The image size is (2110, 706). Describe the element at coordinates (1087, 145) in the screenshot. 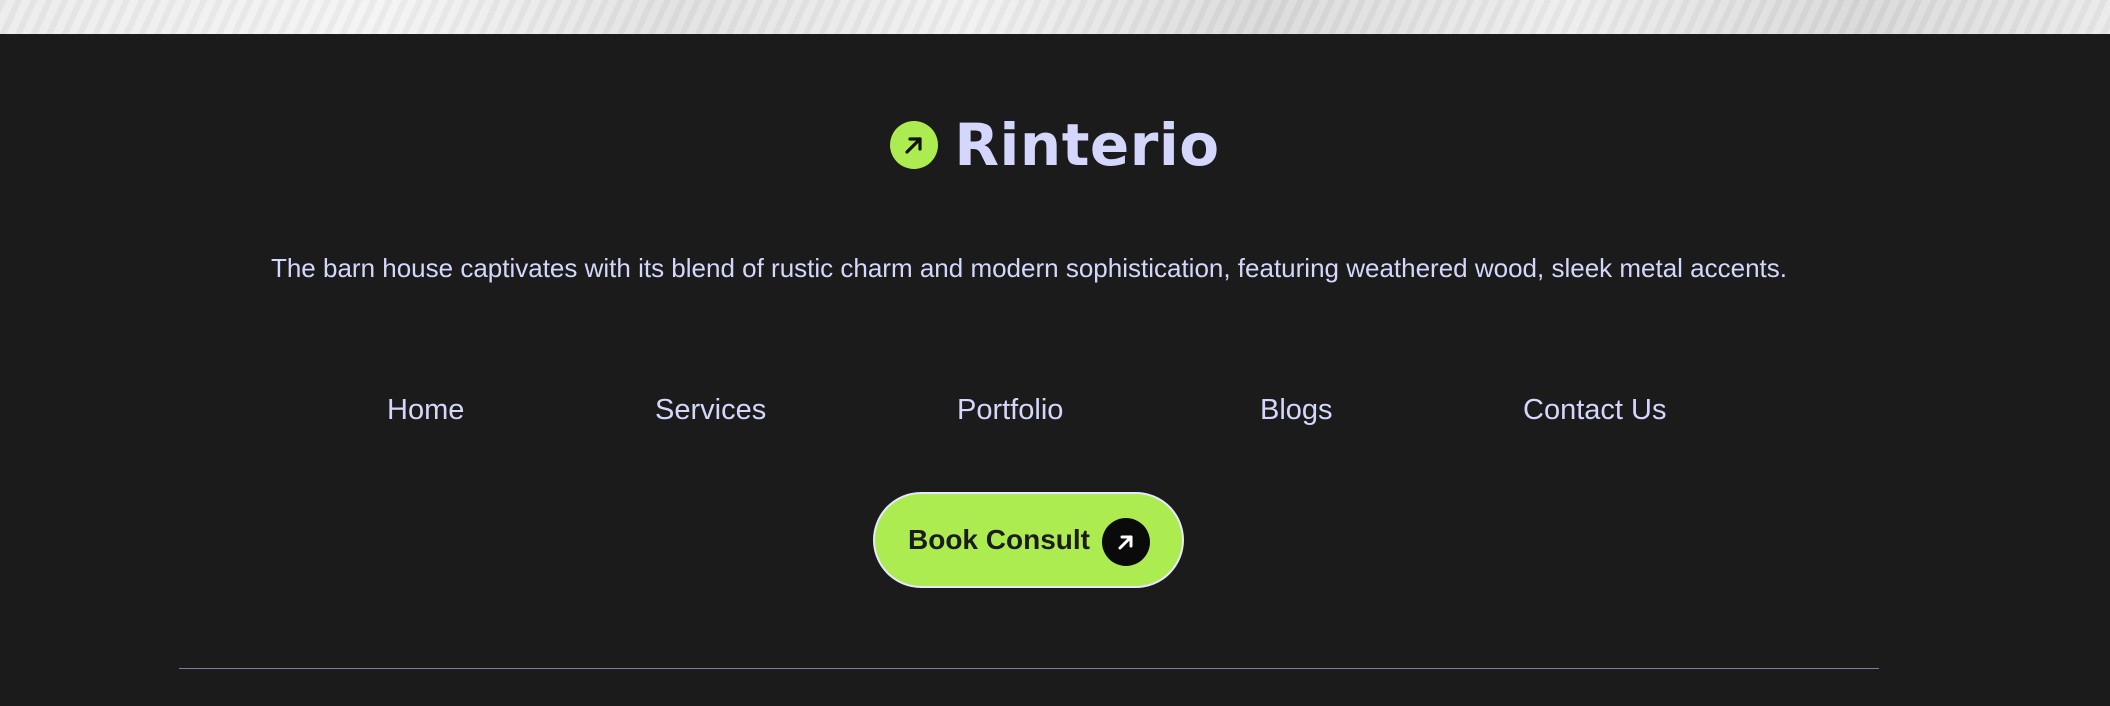

I see `brand-name: Rinterio` at that location.